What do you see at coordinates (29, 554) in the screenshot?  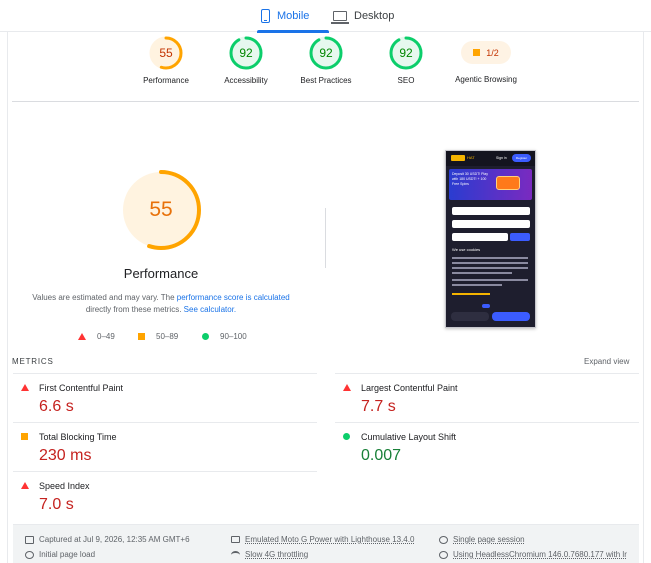 I see `clock-icon` at bounding box center [29, 554].